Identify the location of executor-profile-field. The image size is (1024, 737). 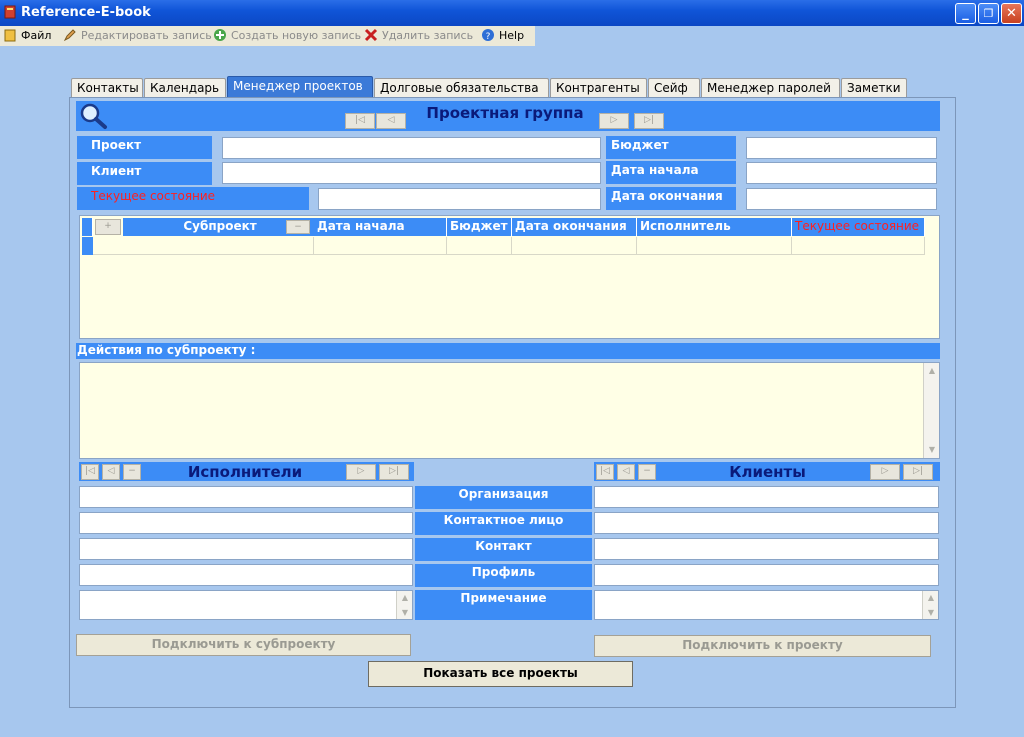
(246, 575).